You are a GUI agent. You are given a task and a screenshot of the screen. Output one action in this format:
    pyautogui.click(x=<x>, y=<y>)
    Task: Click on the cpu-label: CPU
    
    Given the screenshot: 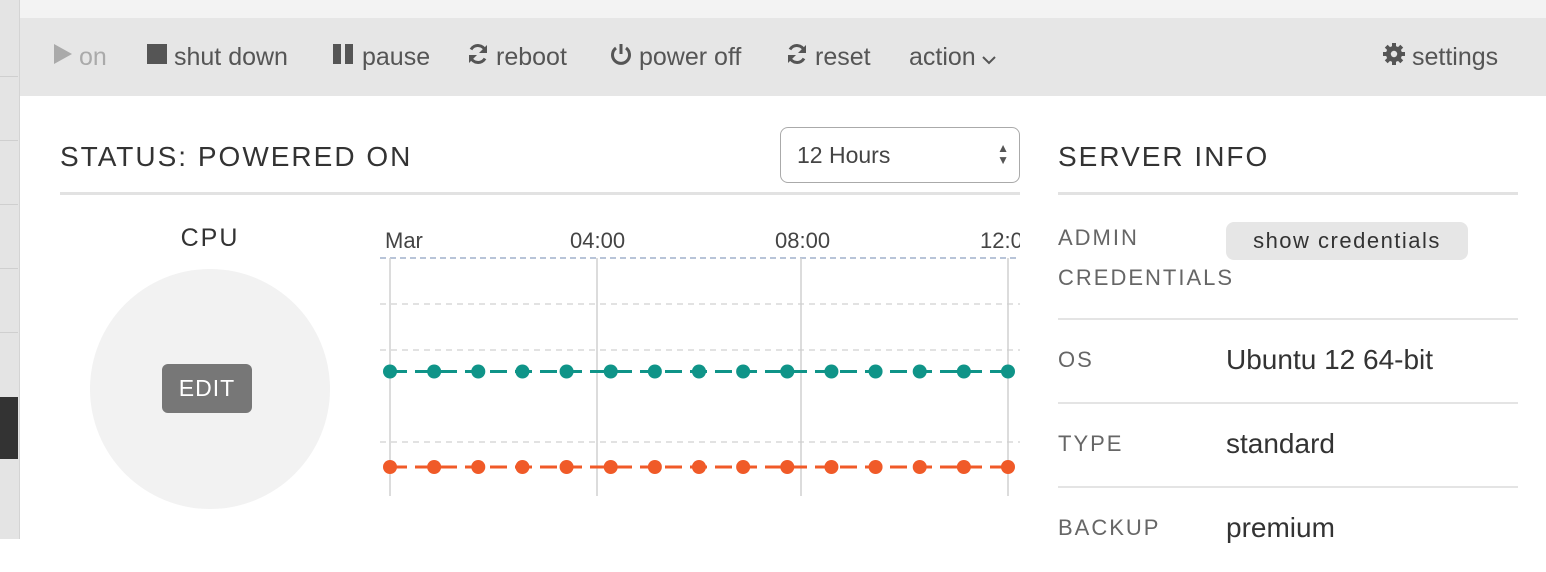 What is the action you would take?
    pyautogui.click(x=210, y=238)
    